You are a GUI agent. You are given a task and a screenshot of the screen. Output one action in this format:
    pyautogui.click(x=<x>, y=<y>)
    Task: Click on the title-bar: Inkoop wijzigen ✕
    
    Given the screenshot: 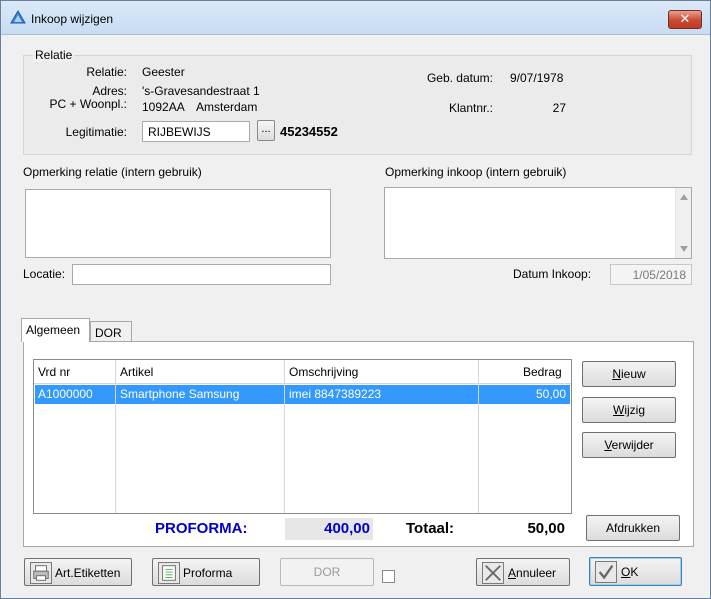 What is the action you would take?
    pyautogui.click(x=355, y=18)
    